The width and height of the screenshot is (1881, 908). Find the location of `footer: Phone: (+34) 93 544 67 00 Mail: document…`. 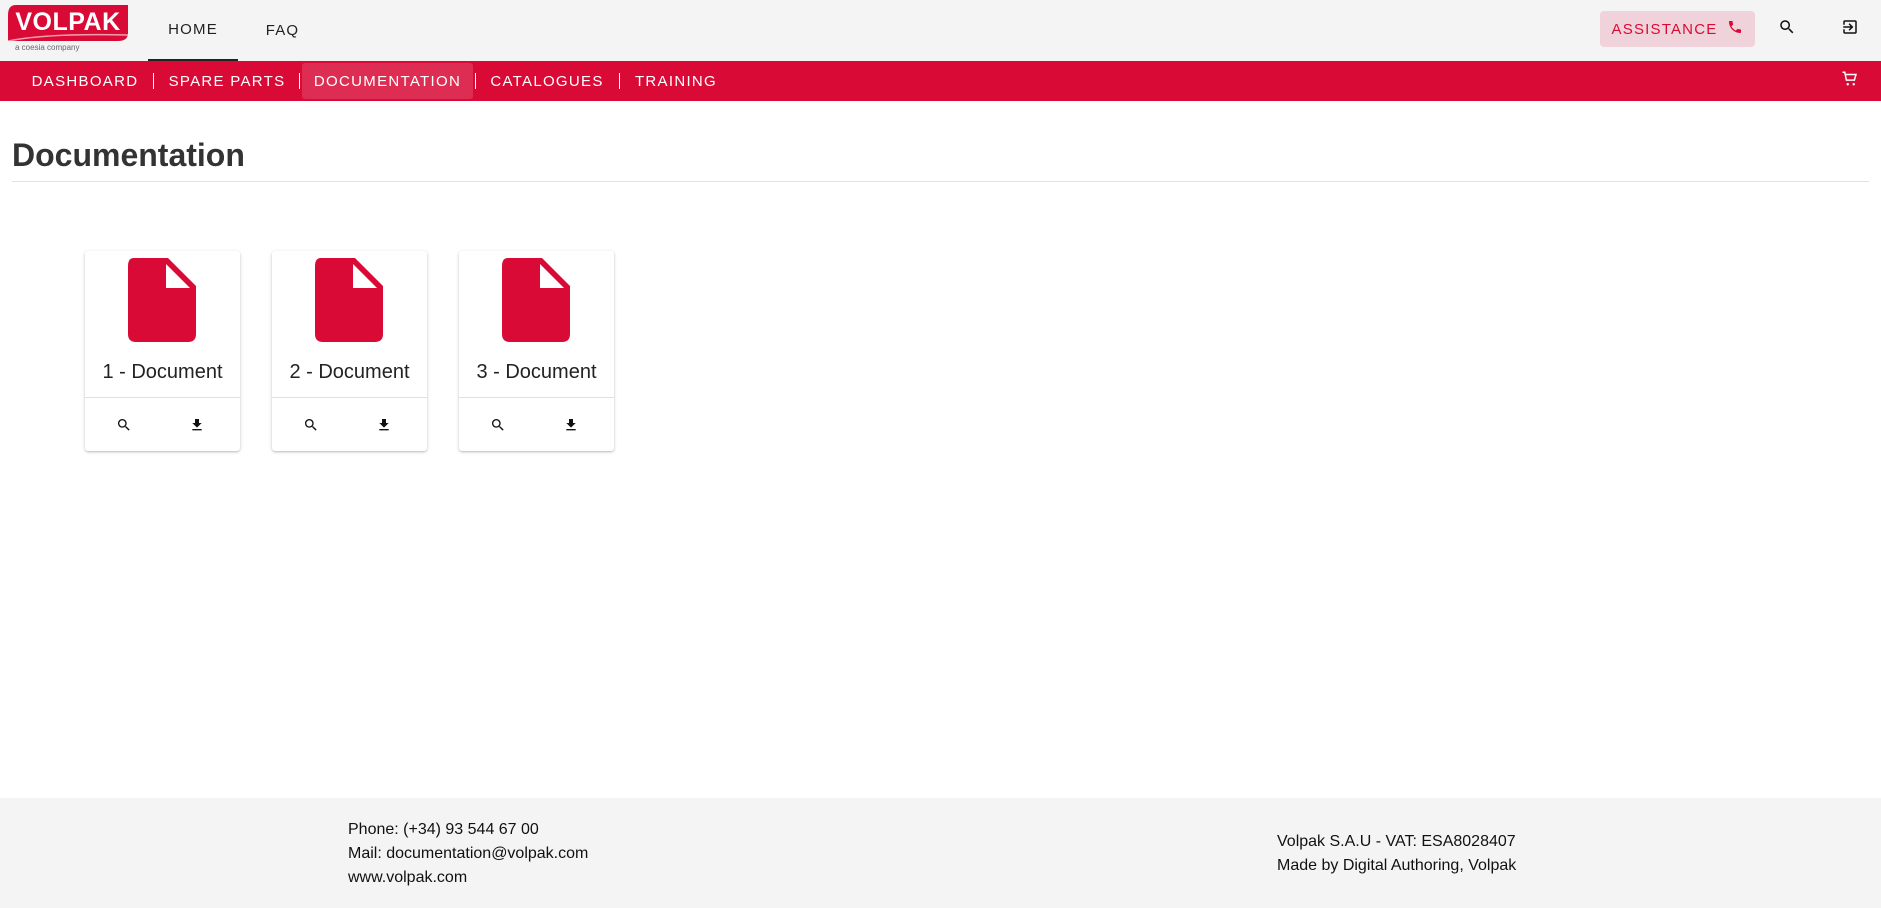

footer: Phone: (+34) 93 544 67 00 Mail: document… is located at coordinates (940, 853).